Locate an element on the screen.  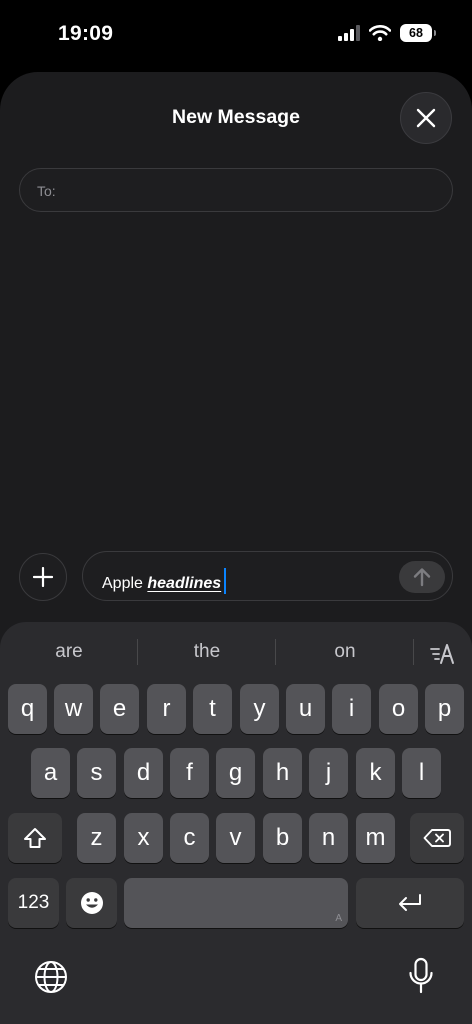
close-button is located at coordinates (426, 118).